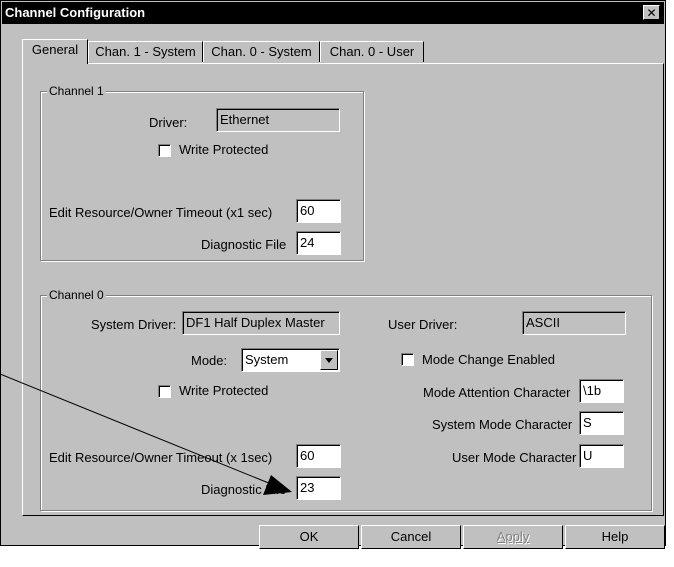  What do you see at coordinates (138, 430) in the screenshot?
I see `callout-arrow-line` at bounding box center [138, 430].